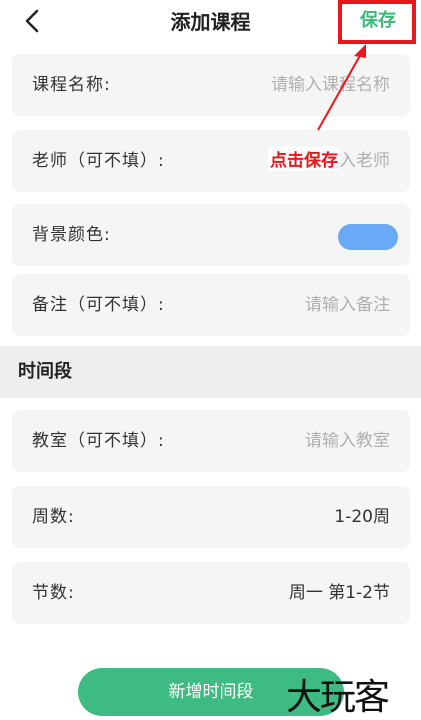 The height and width of the screenshot is (720, 421). I want to click on sessions-label: 节数:, so click(53, 593).